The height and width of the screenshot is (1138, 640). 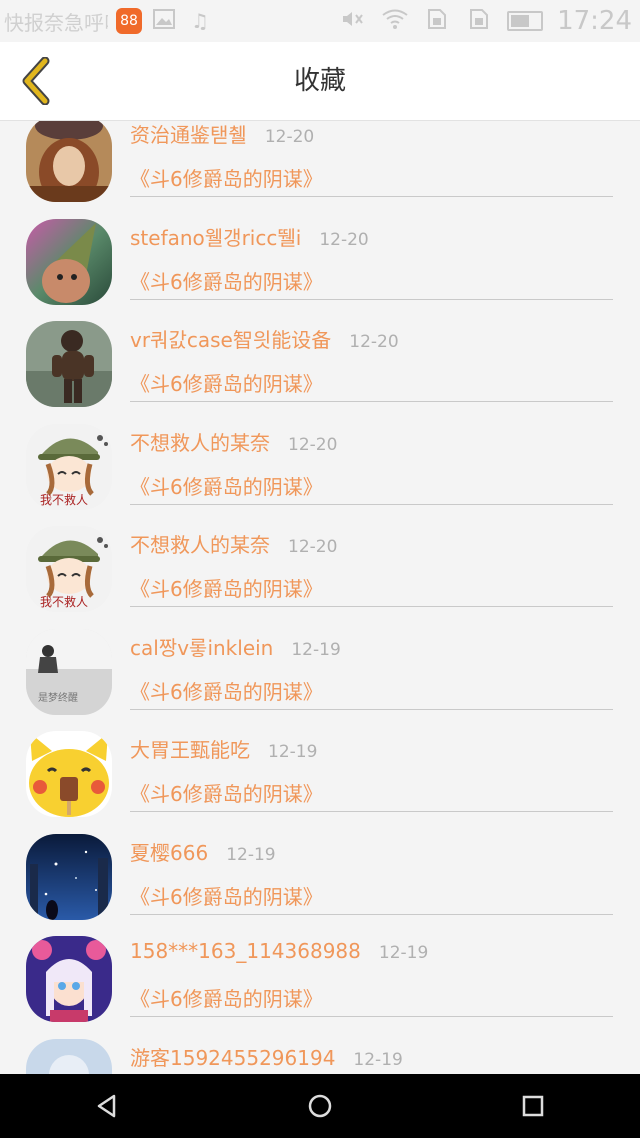 What do you see at coordinates (395, 21) in the screenshot?
I see `wifi-icon` at bounding box center [395, 21].